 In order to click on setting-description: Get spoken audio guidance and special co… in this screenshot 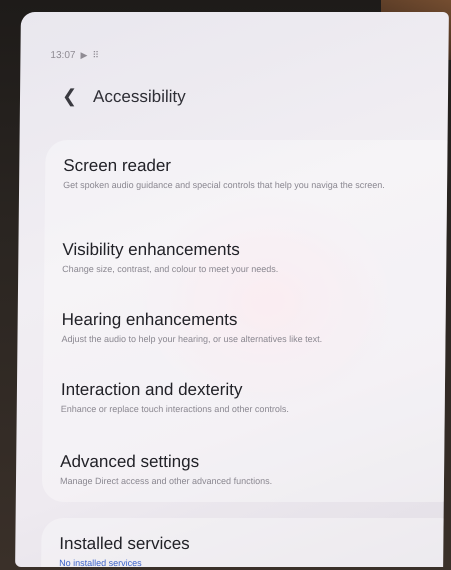, I will do `click(224, 185)`.